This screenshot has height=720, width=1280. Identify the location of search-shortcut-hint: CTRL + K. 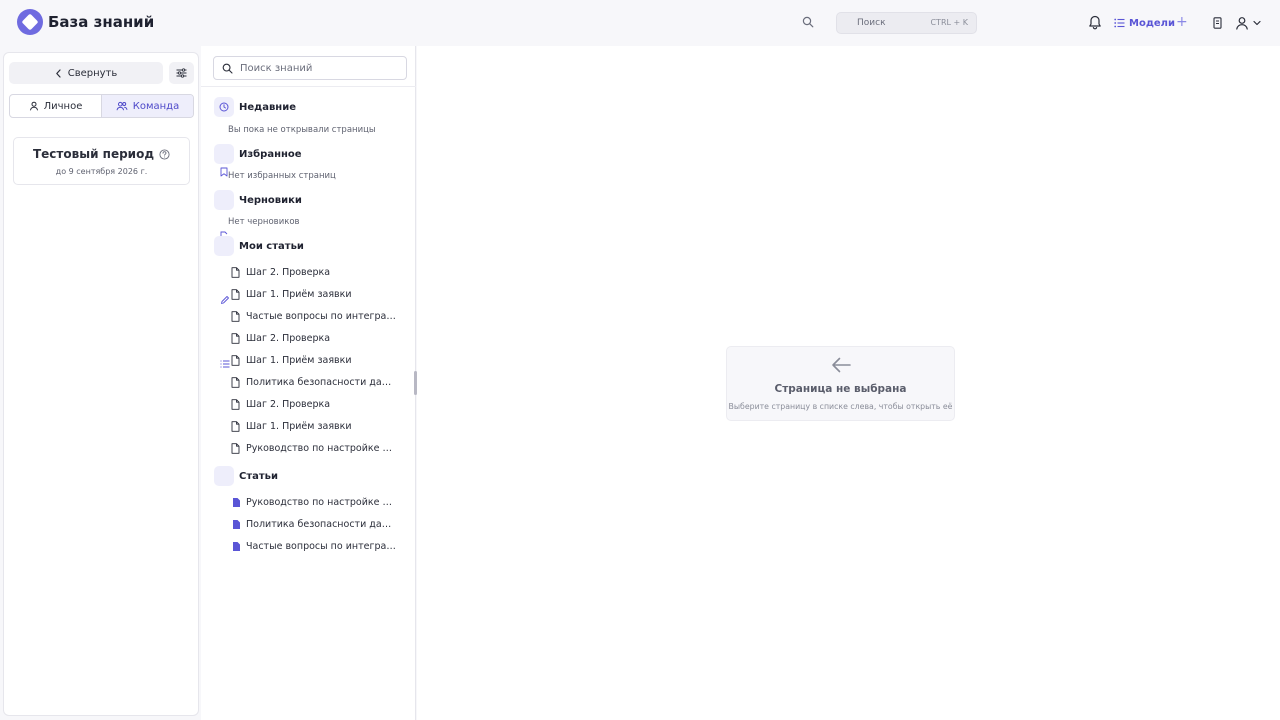
(949, 22).